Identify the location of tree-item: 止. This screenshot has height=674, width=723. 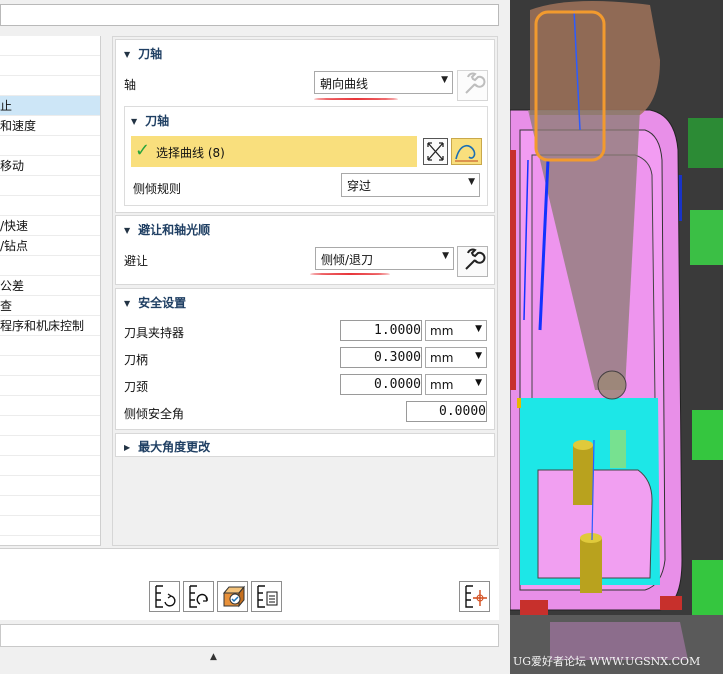
(50, 106).